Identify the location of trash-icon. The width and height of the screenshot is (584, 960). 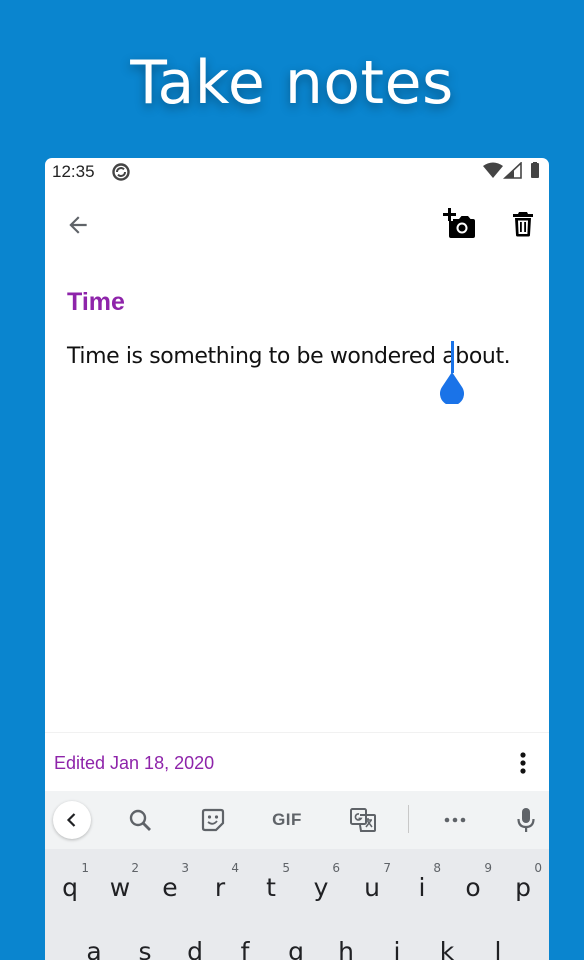
(523, 224).